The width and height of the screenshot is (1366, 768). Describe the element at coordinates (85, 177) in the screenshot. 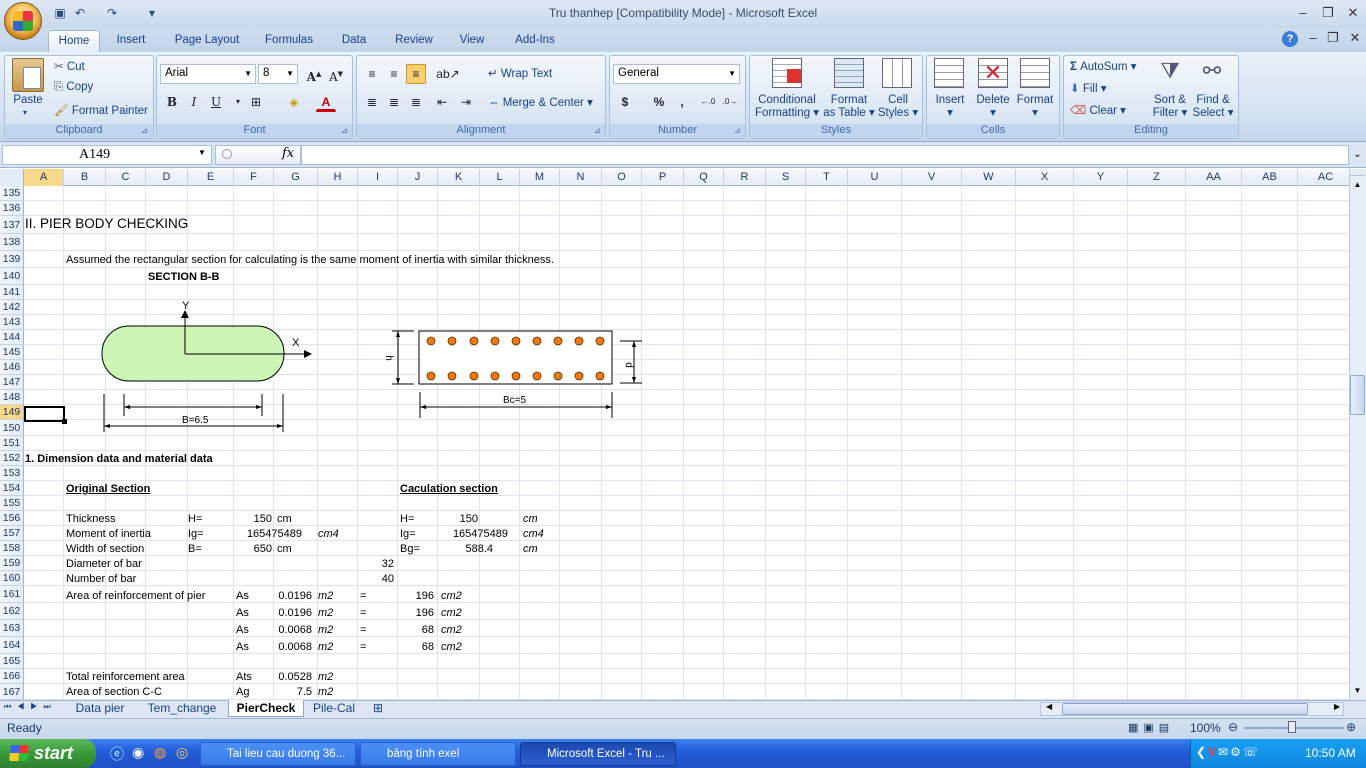

I see `column-header-b: B` at that location.